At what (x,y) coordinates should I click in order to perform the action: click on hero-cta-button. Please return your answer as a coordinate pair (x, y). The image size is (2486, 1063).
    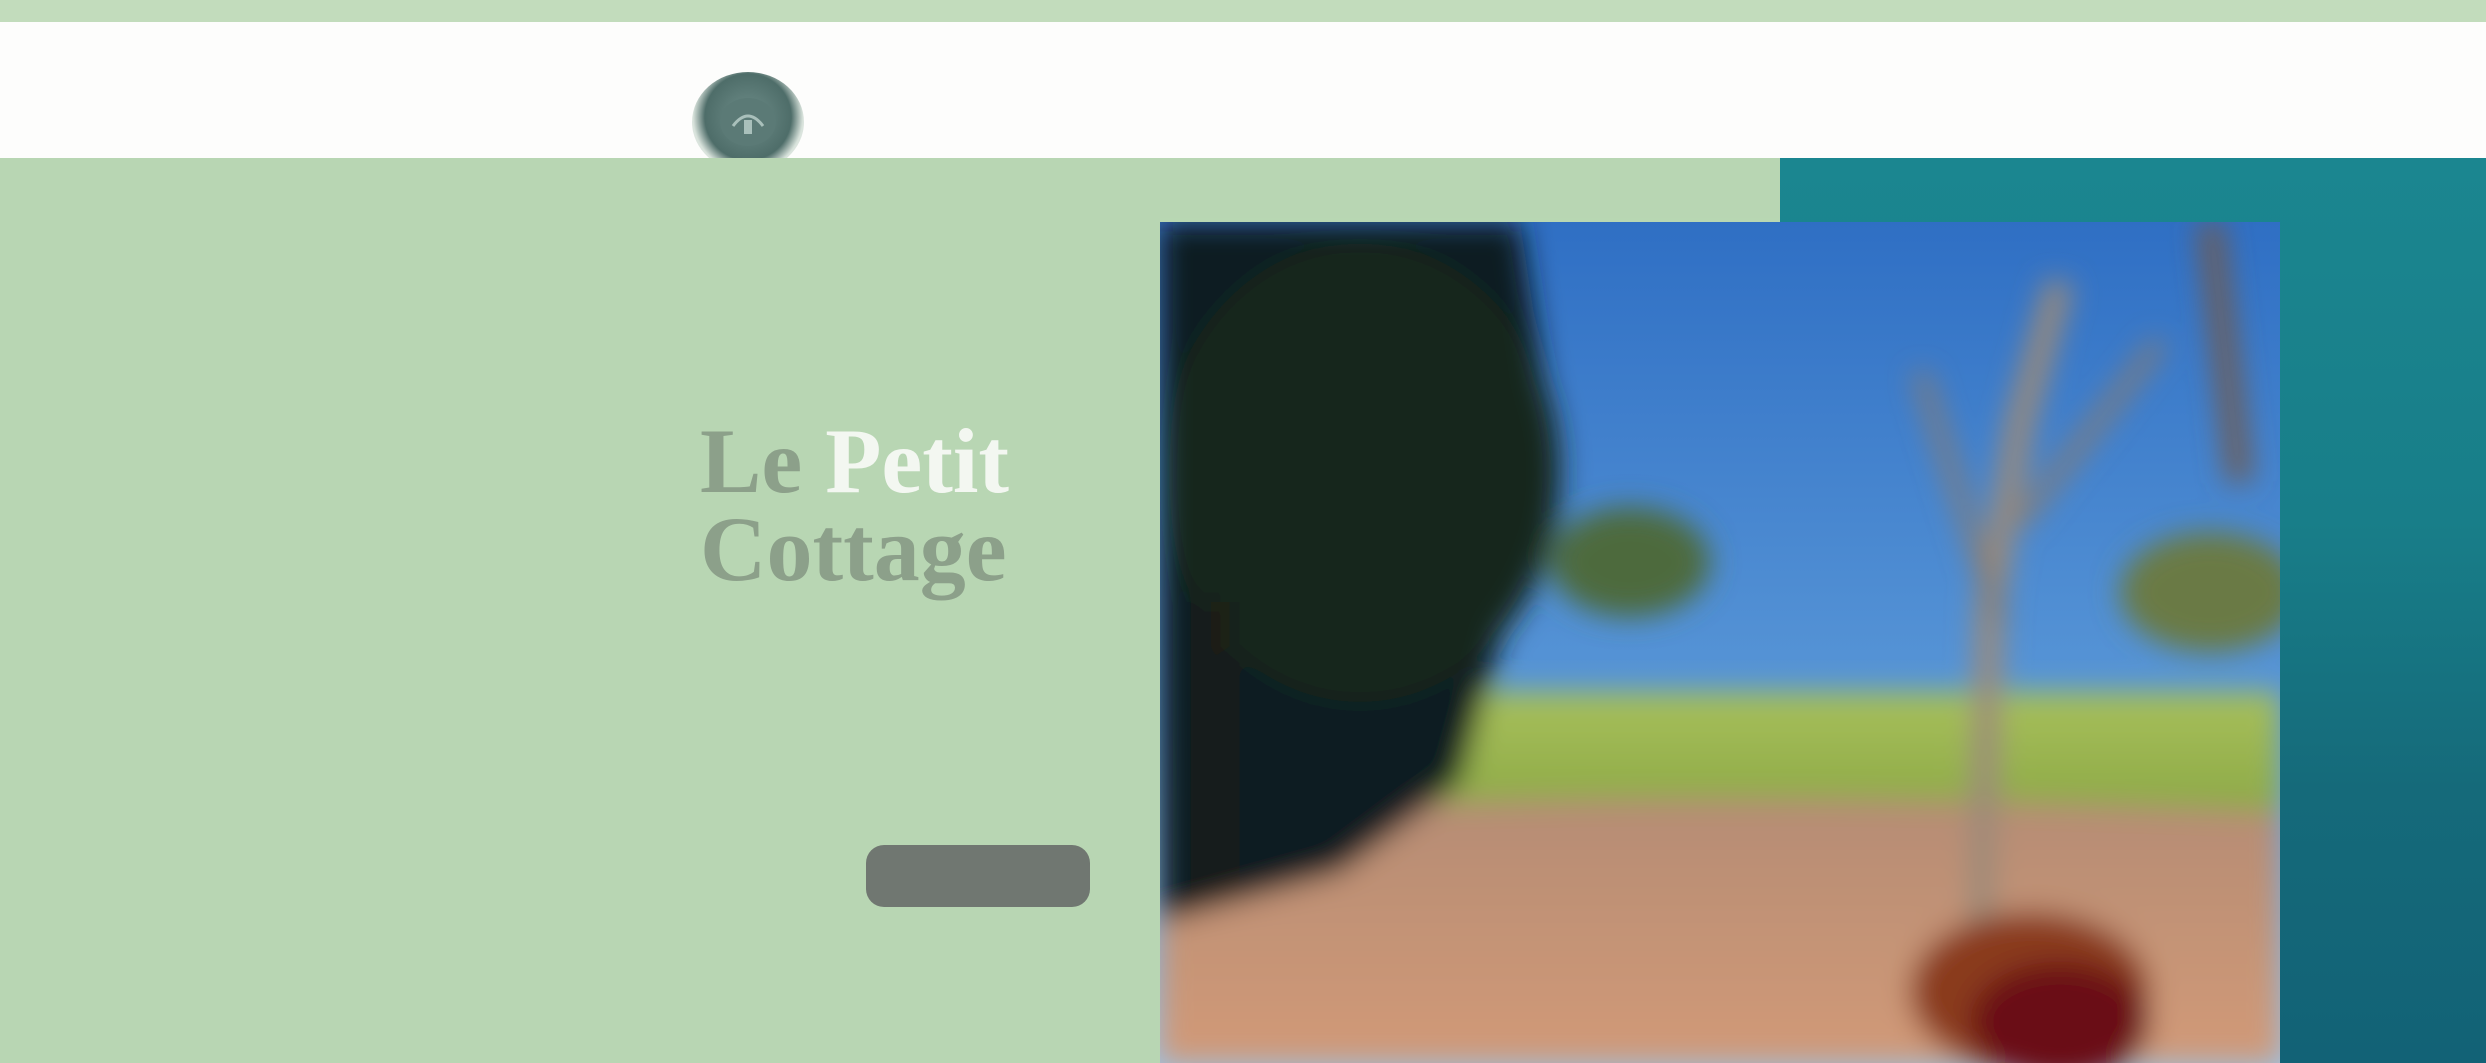
    Looking at the image, I should click on (978, 876).